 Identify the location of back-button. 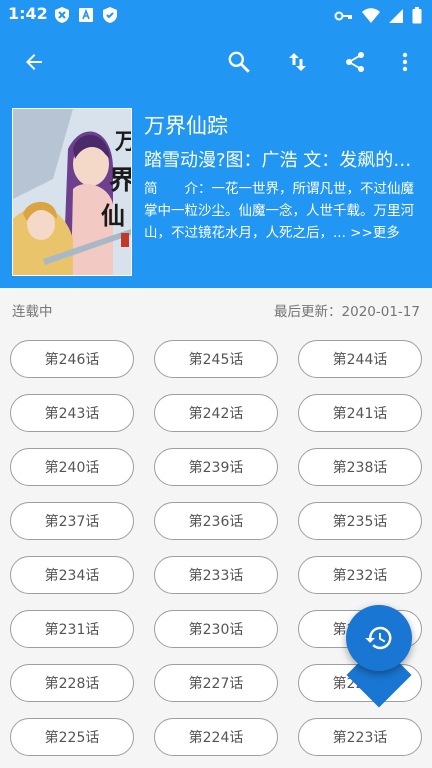
(34, 62).